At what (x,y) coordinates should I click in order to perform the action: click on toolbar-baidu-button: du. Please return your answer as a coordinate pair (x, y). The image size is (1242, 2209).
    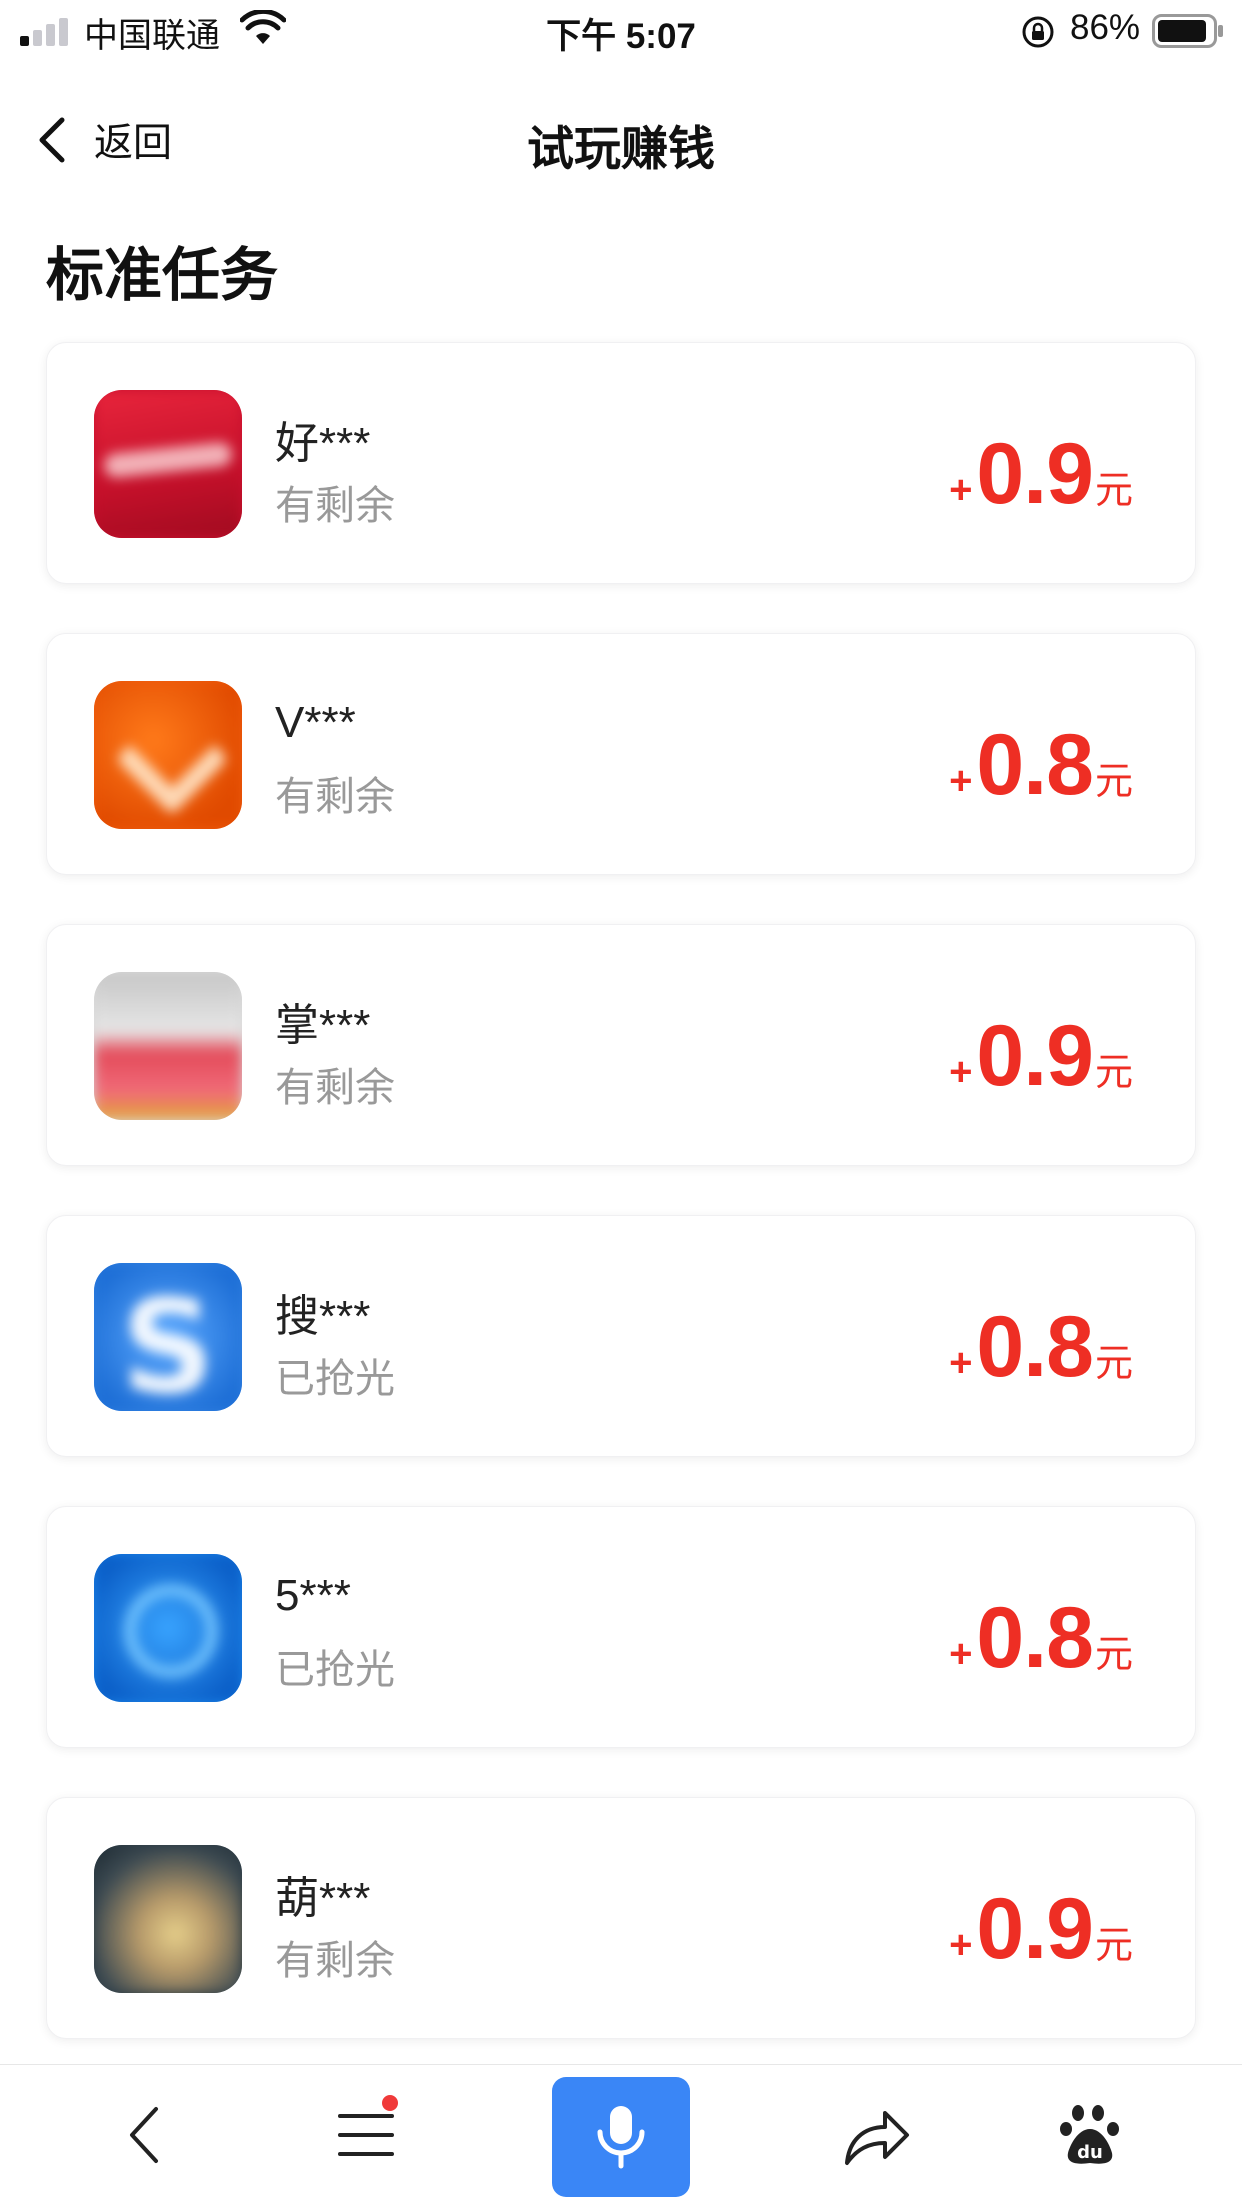
    Looking at the image, I should click on (1090, 2135).